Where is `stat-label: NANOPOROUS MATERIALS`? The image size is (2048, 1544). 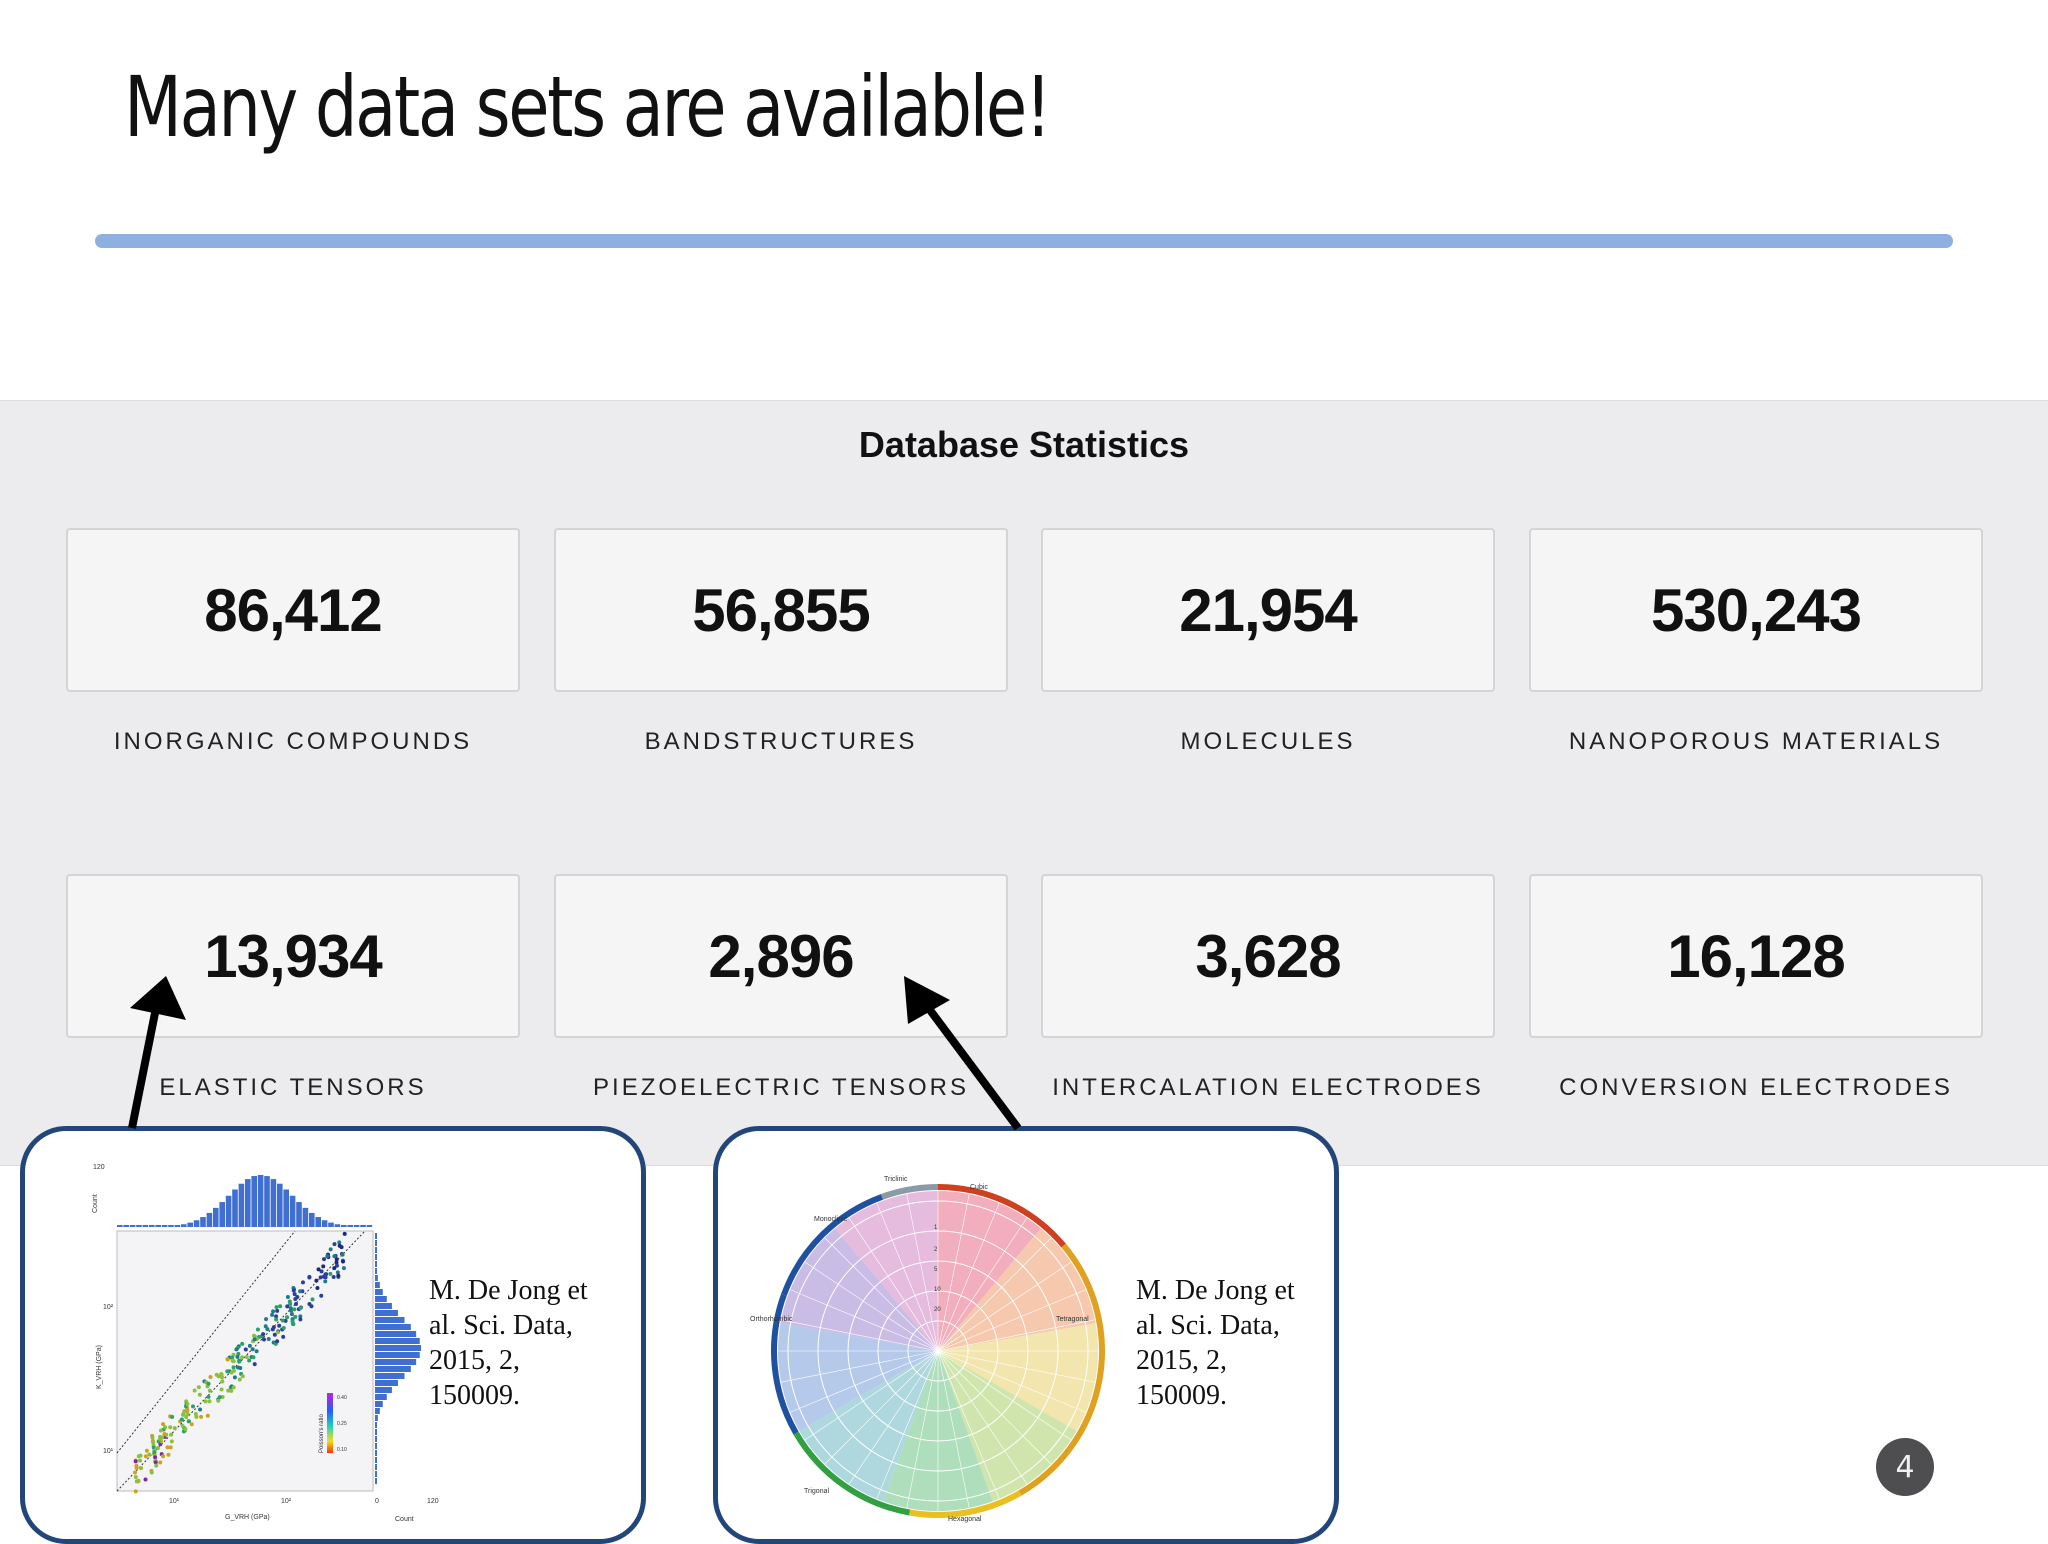 stat-label: NANOPOROUS MATERIALS is located at coordinates (1756, 741).